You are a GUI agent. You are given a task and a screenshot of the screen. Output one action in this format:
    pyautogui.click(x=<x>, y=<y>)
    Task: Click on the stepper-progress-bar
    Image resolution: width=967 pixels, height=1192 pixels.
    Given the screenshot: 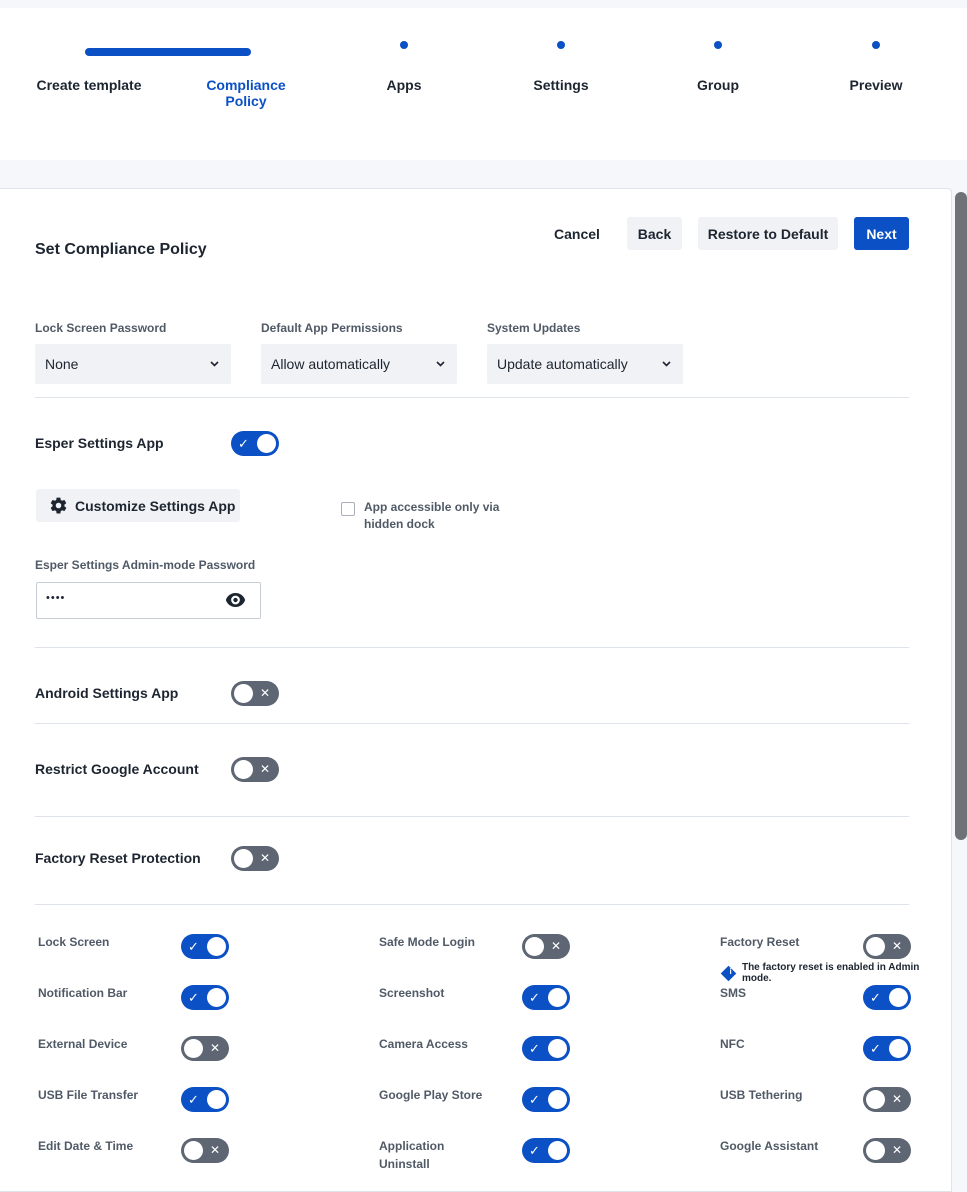 What is the action you would take?
    pyautogui.click(x=168, y=52)
    